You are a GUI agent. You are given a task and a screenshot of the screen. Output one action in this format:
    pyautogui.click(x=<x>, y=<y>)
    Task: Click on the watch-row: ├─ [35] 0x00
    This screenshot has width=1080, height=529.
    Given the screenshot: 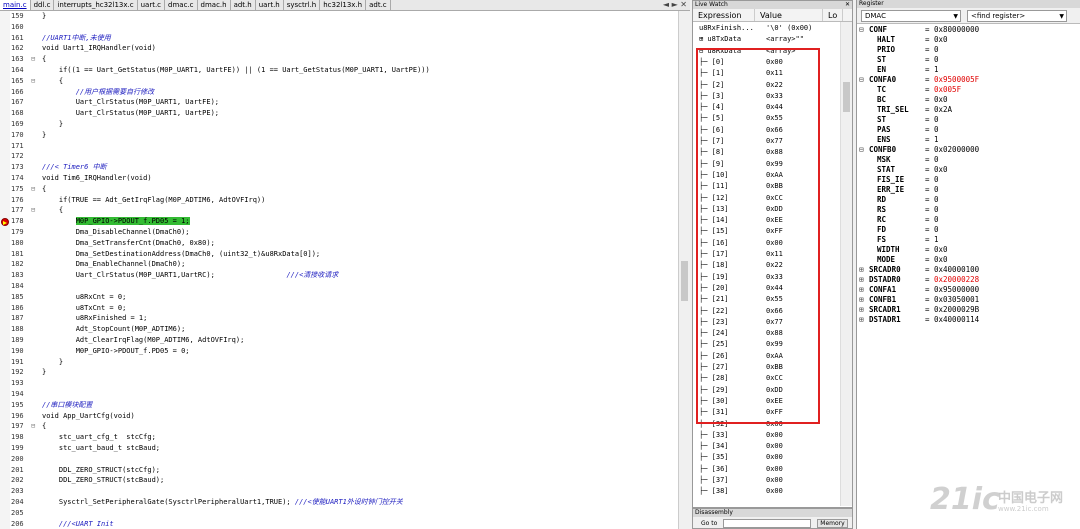 What is the action you would take?
    pyautogui.click(x=767, y=457)
    